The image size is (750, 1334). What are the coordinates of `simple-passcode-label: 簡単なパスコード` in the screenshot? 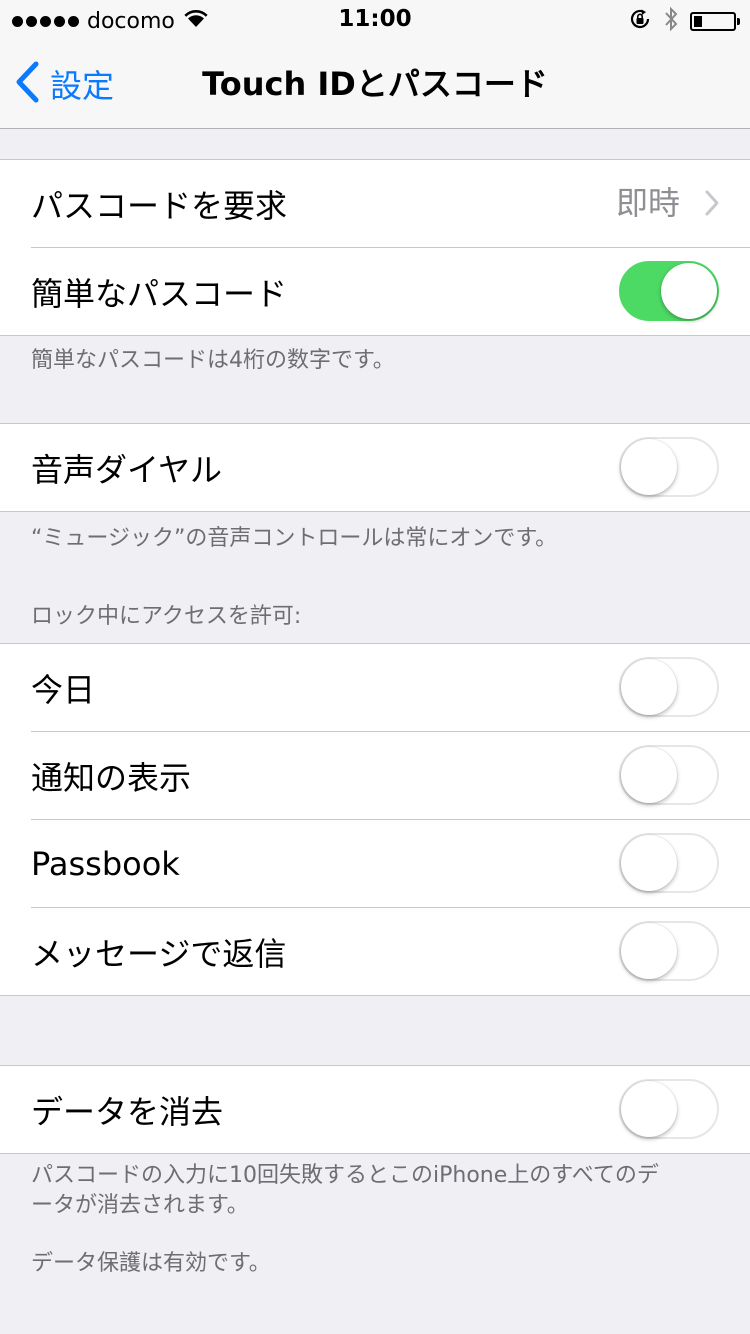 It's located at (159, 293).